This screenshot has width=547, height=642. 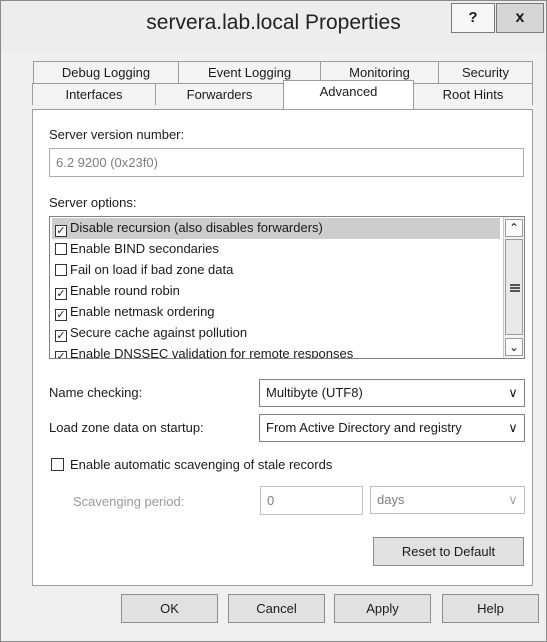 I want to click on option-label: Enable BIND secondaries, so click(x=144, y=248).